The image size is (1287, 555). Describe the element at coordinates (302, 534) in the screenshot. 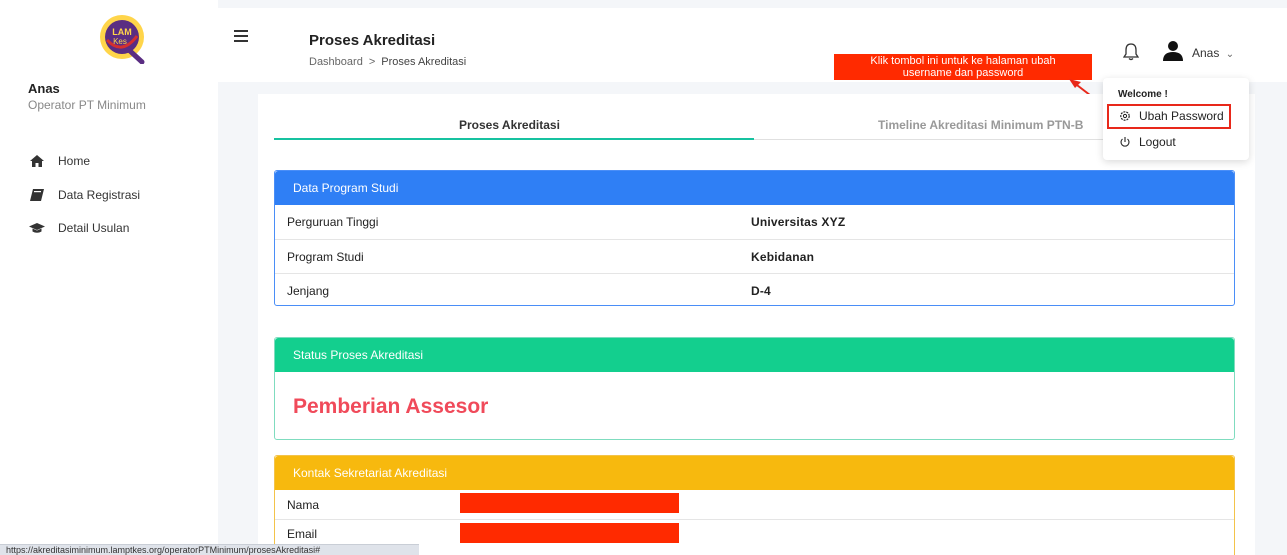

I see `row-label: Email` at that location.